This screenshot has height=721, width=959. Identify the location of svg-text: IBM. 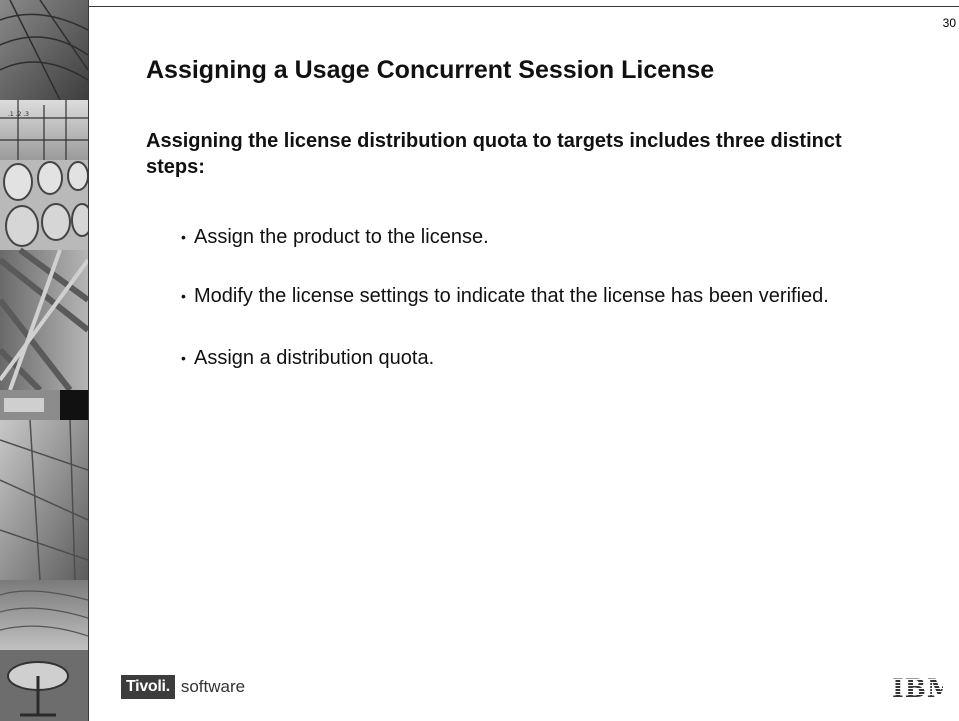
(917, 688).